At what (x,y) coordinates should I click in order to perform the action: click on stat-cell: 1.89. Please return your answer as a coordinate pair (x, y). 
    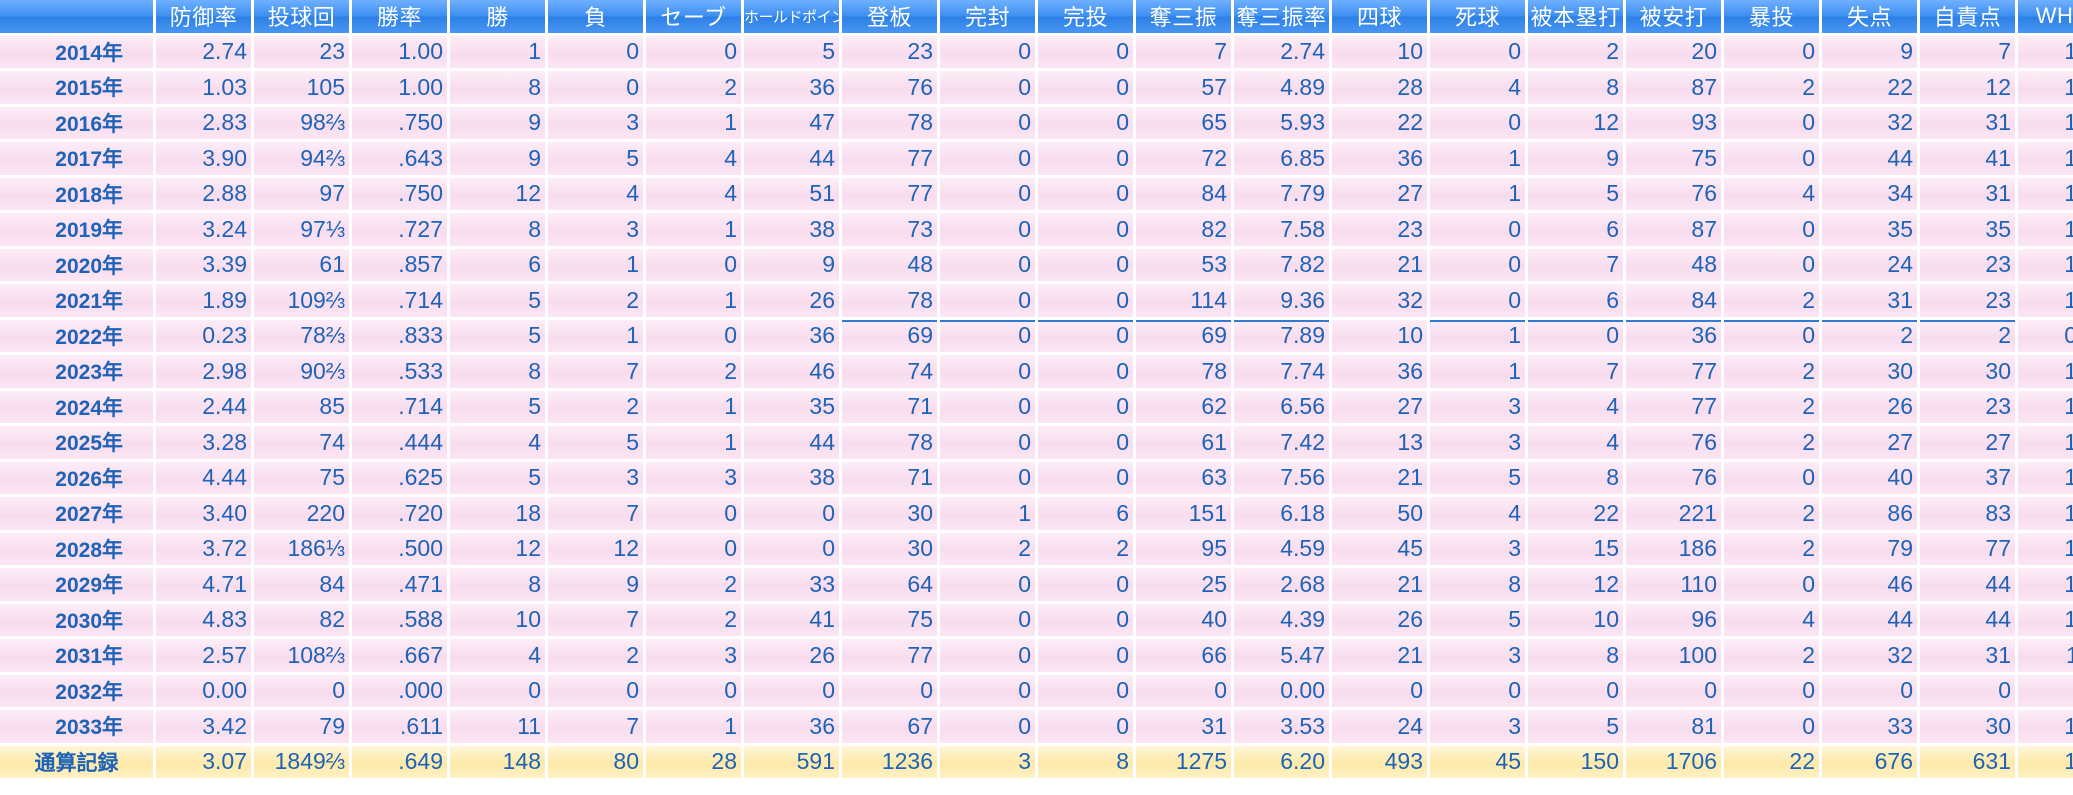
    Looking at the image, I should click on (203, 300).